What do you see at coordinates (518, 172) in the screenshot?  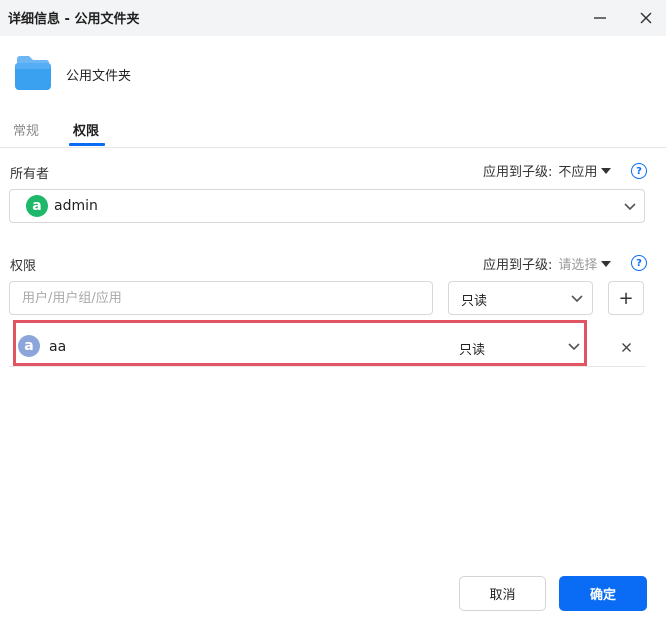 I see `owner-apply-label: 应用到子级:` at bounding box center [518, 172].